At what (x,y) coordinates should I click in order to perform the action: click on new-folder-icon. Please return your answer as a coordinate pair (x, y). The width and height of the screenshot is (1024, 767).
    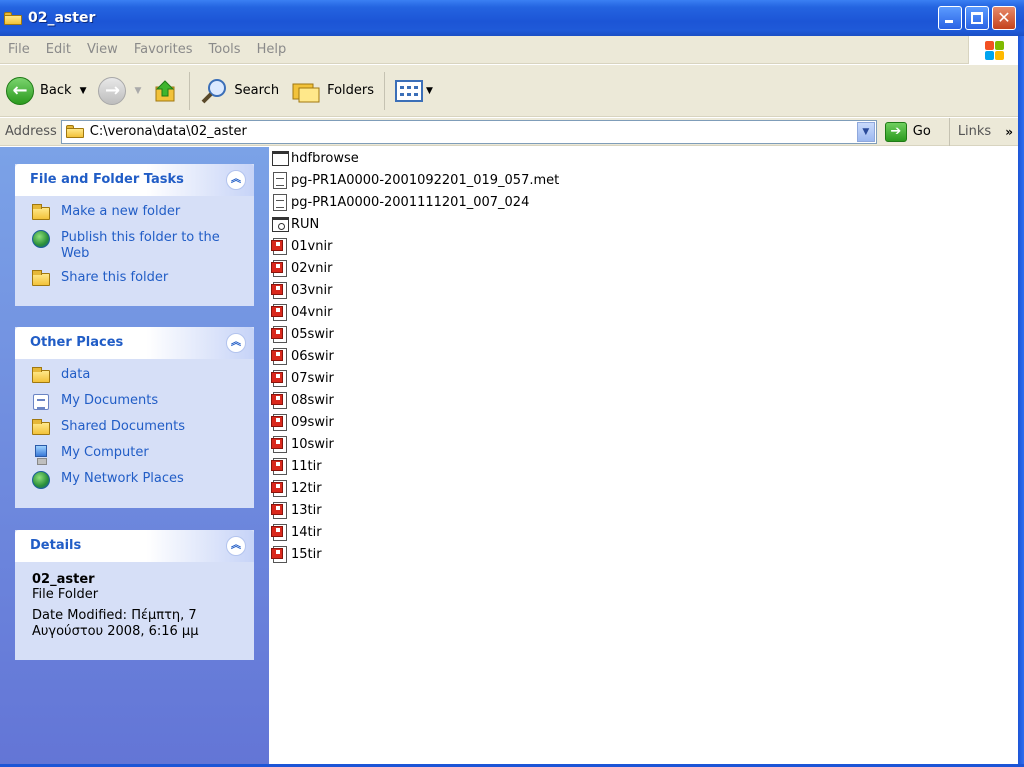
    Looking at the image, I should click on (41, 213).